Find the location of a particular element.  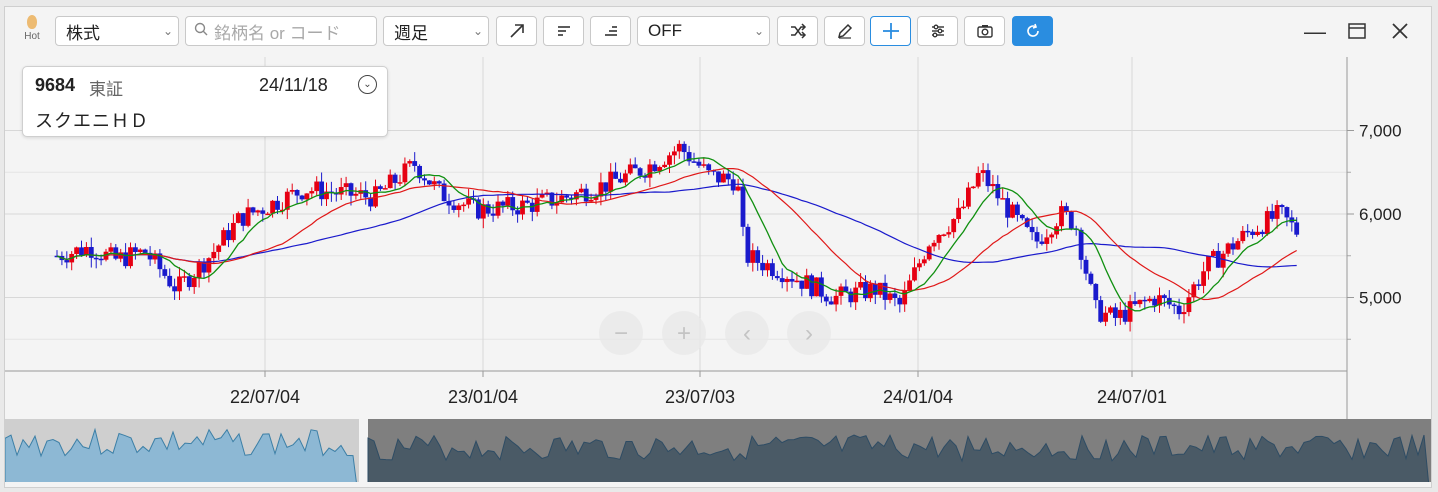

navigator-handle is located at coordinates (363, 450).